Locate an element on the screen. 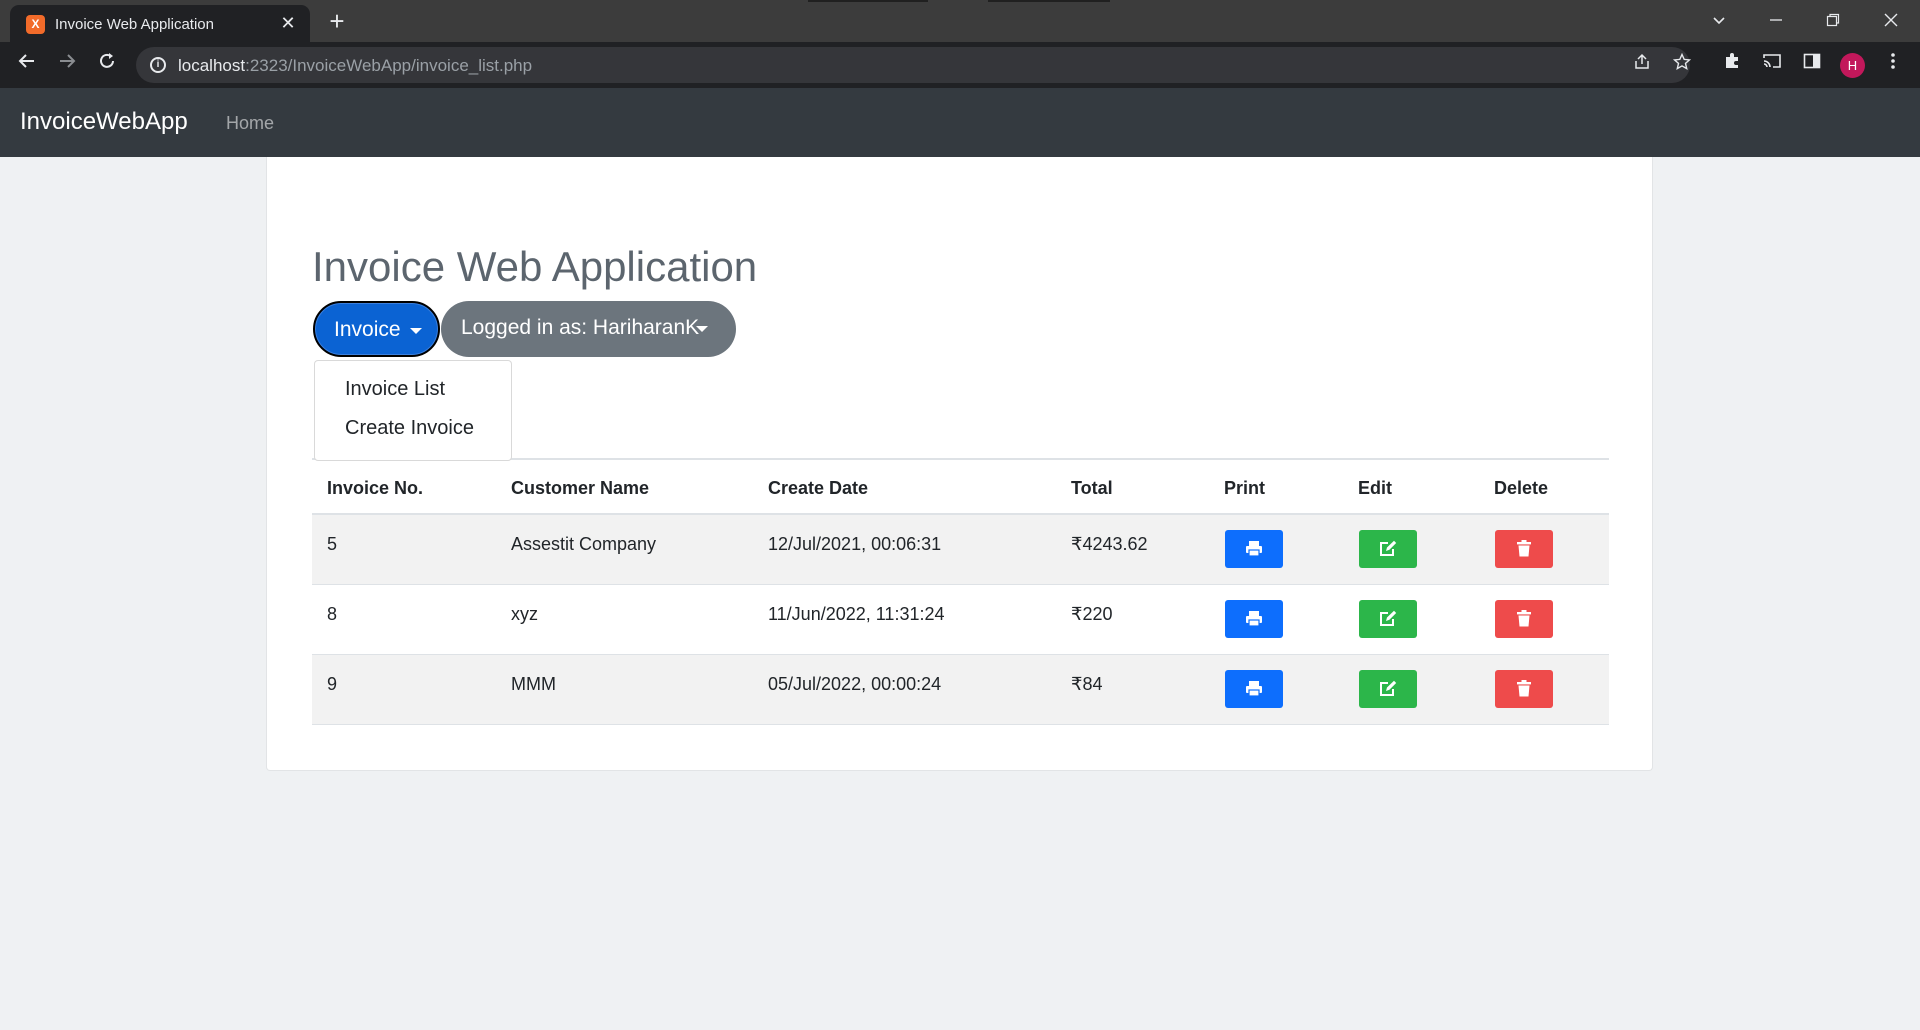 The width and height of the screenshot is (1920, 1030). site-info-icon: i is located at coordinates (158, 65).